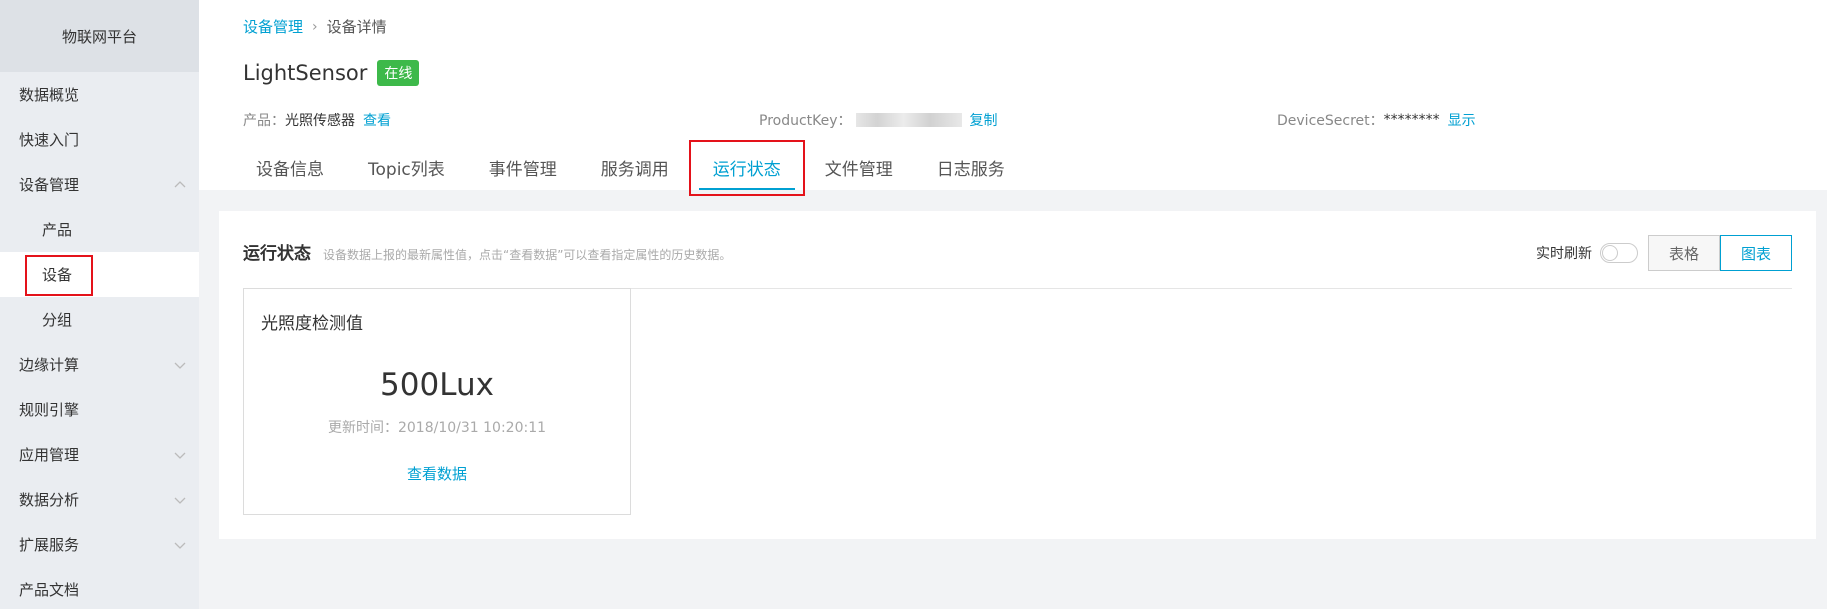  Describe the element at coordinates (99, 588) in the screenshot. I see `sidebar-item-docs: 产品文档` at that location.